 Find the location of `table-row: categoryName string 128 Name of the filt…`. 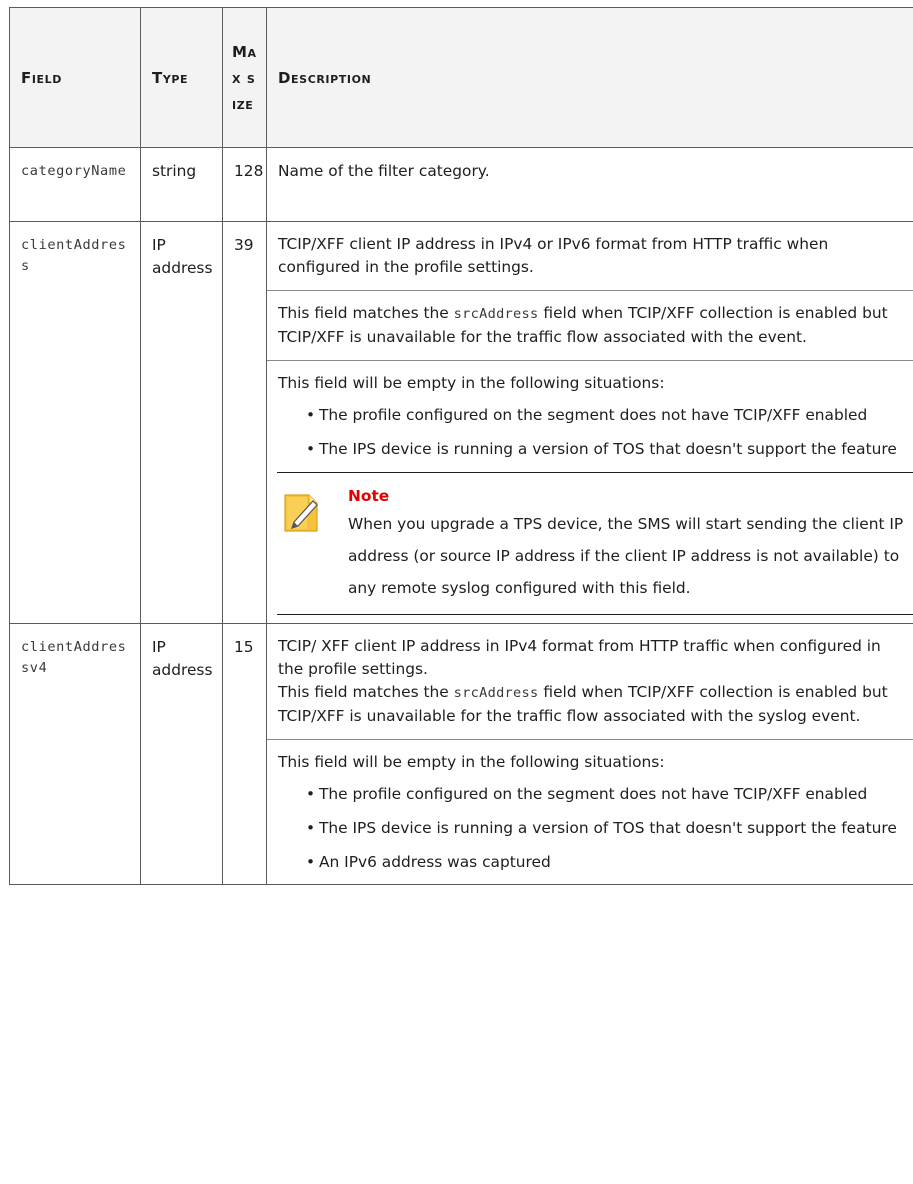

table-row: categoryName string 128 Name of the filt… is located at coordinates (461, 184).